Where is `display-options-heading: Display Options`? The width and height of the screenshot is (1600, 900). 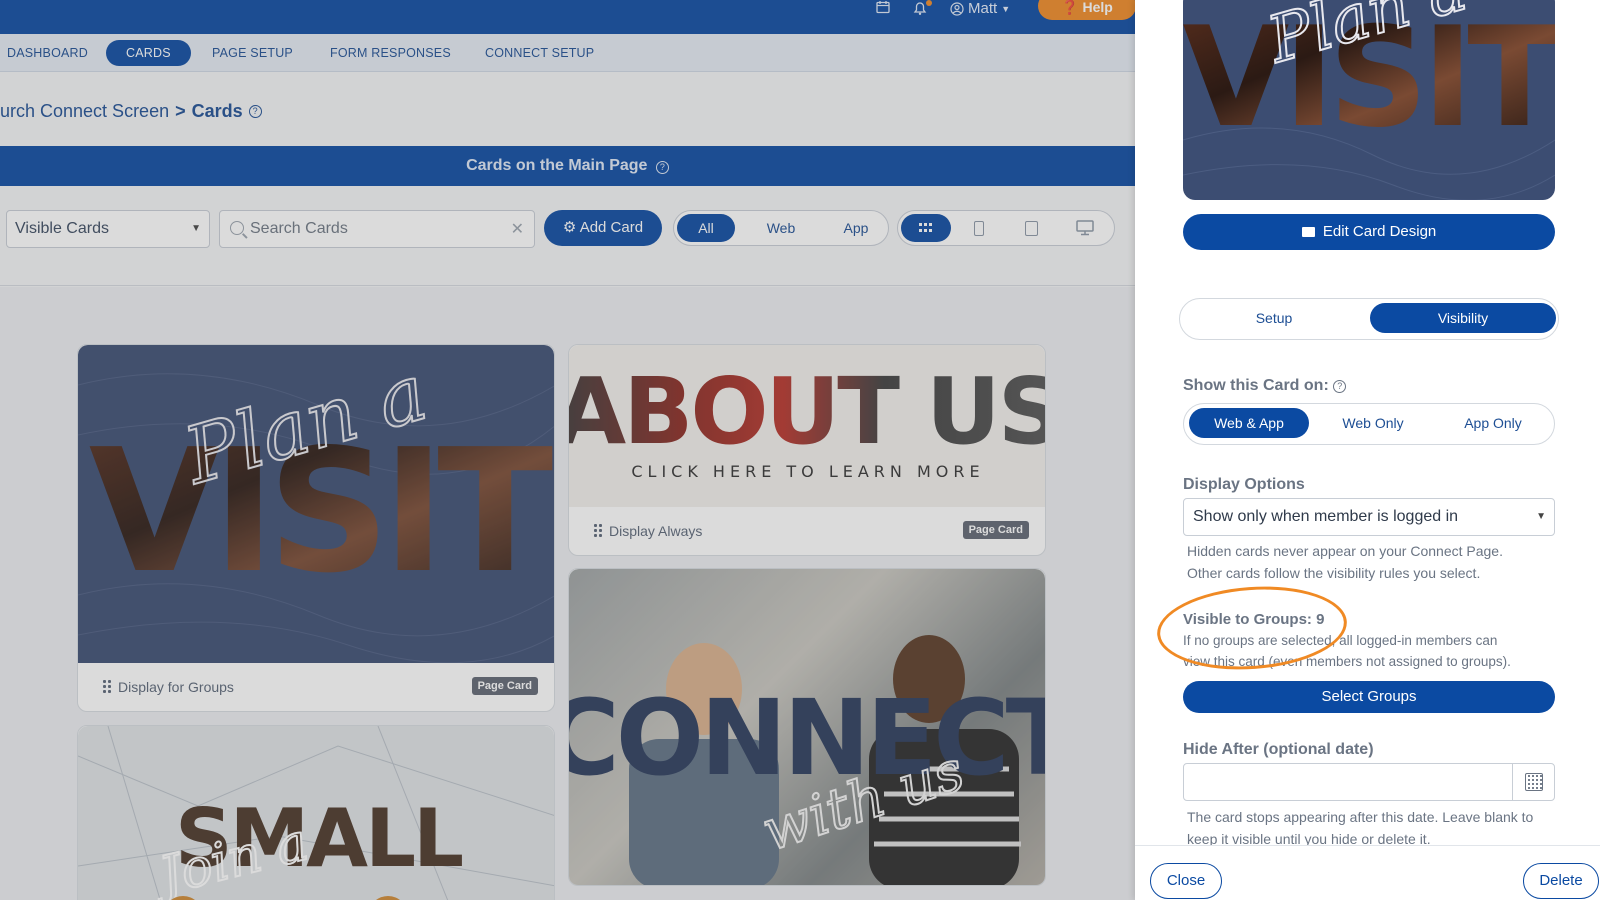
display-options-heading: Display Options is located at coordinates (1244, 484).